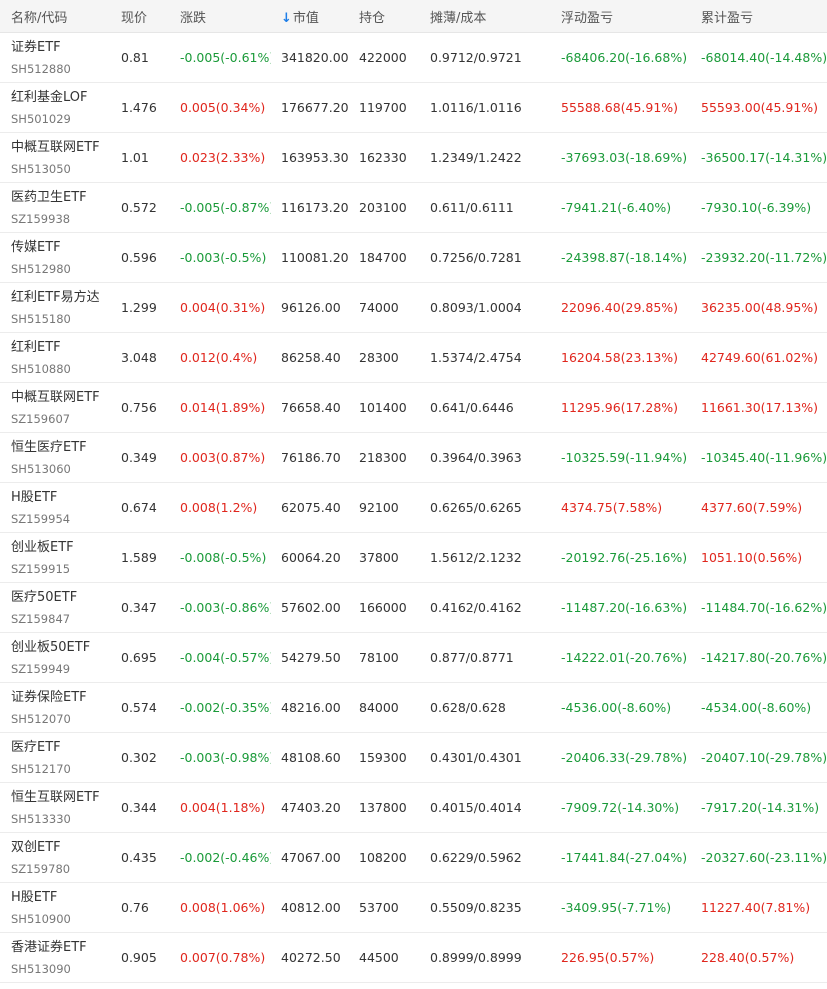 The height and width of the screenshot is (989, 827). I want to click on total-pl-cell: 11227.40(7.81%), so click(756, 907).